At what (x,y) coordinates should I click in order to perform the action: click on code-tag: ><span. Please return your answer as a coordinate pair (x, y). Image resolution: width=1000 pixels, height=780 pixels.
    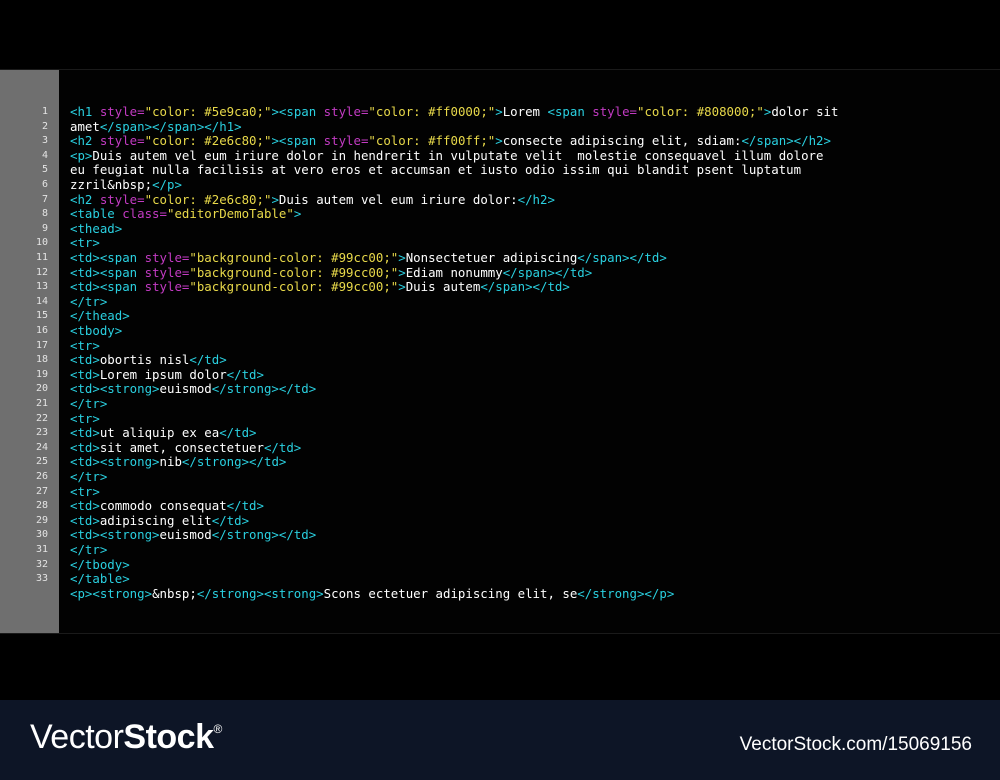
    Looking at the image, I should click on (297, 141).